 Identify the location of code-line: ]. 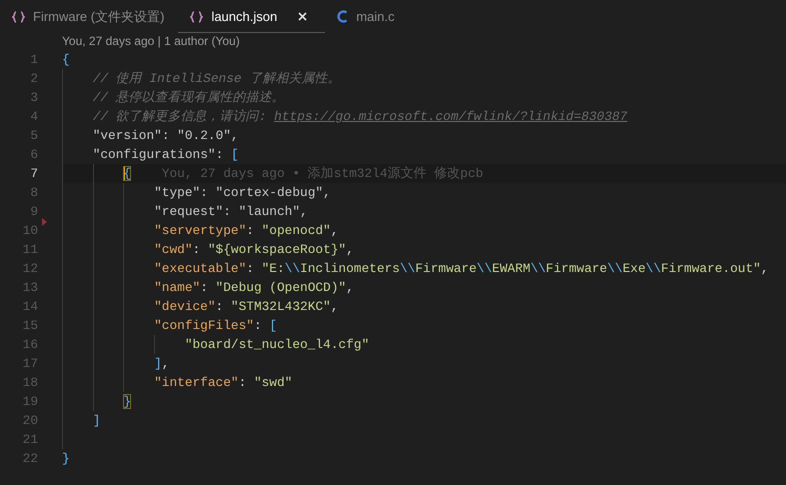
(96, 421).